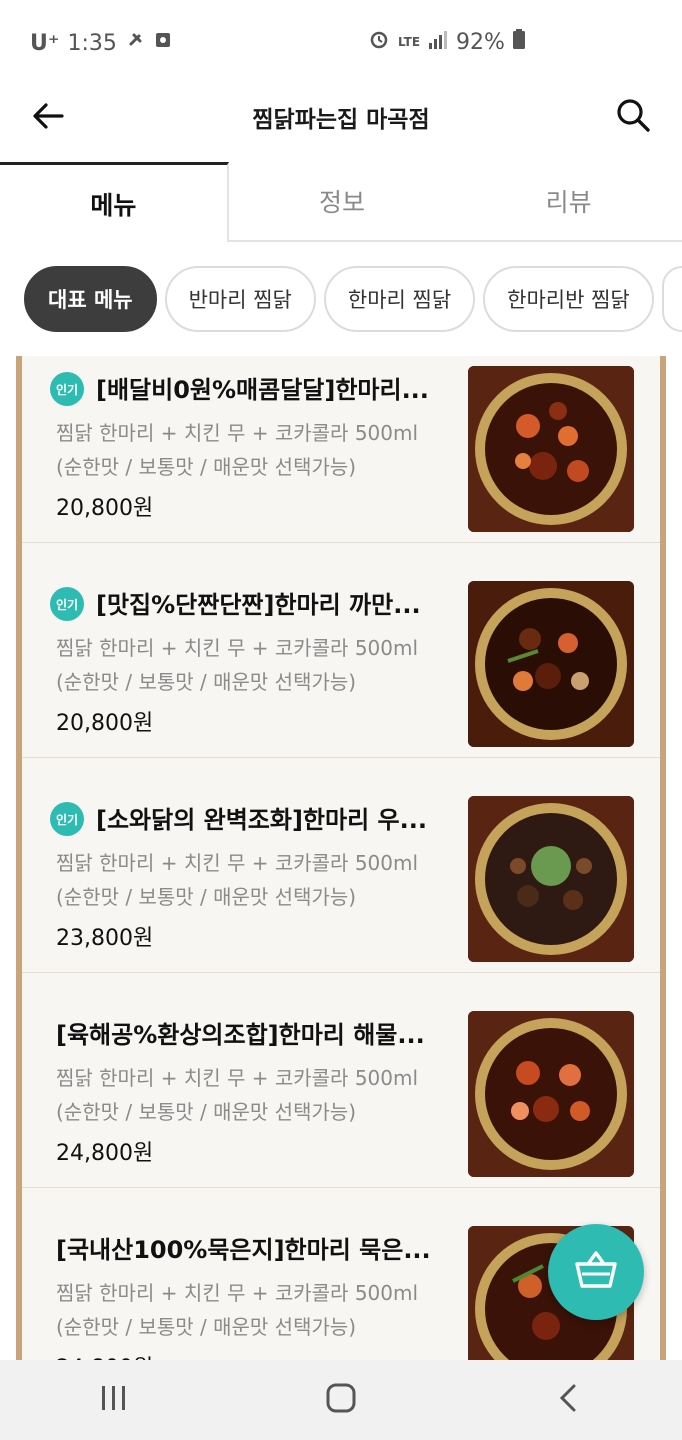 Image resolution: width=682 pixels, height=1440 pixels. I want to click on system-nav-bar, so click(341, 1400).